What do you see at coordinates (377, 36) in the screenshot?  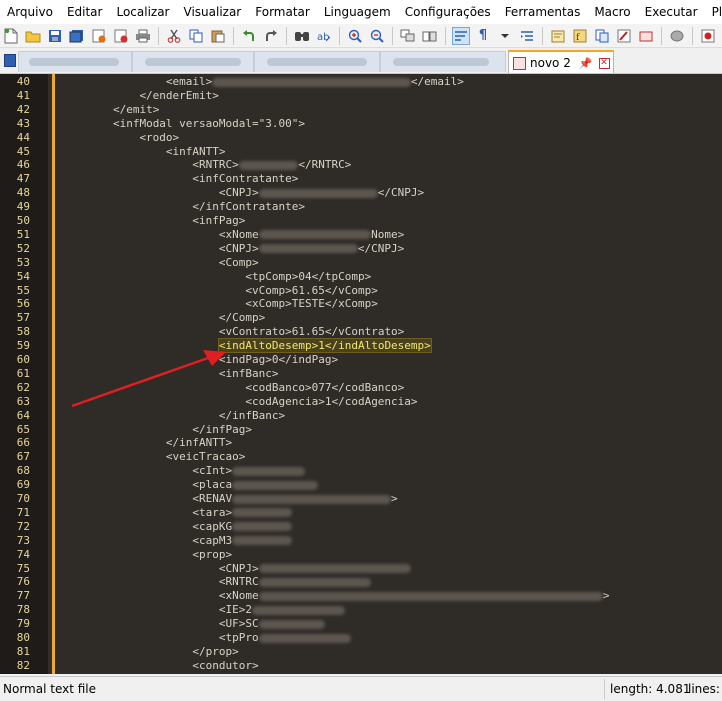 I see `zoom-out-icon` at bounding box center [377, 36].